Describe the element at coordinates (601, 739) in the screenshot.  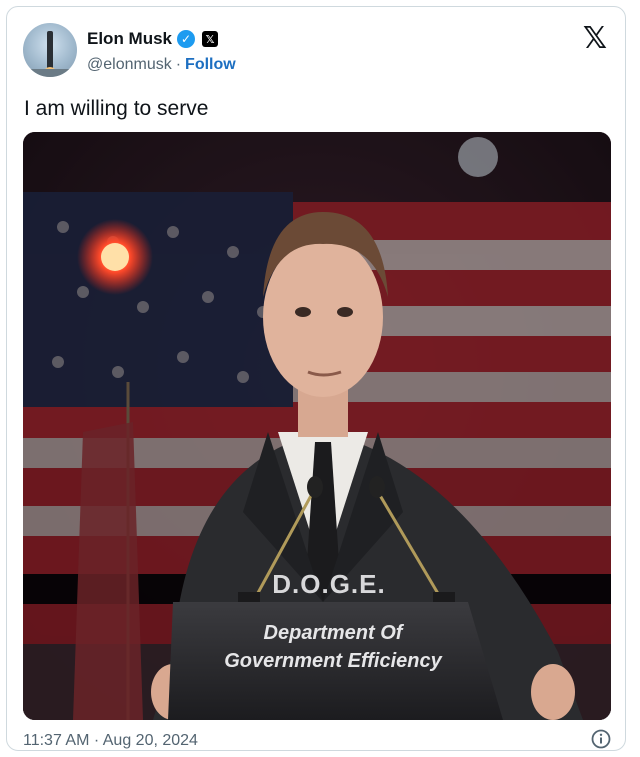
I see `info-icon` at that location.